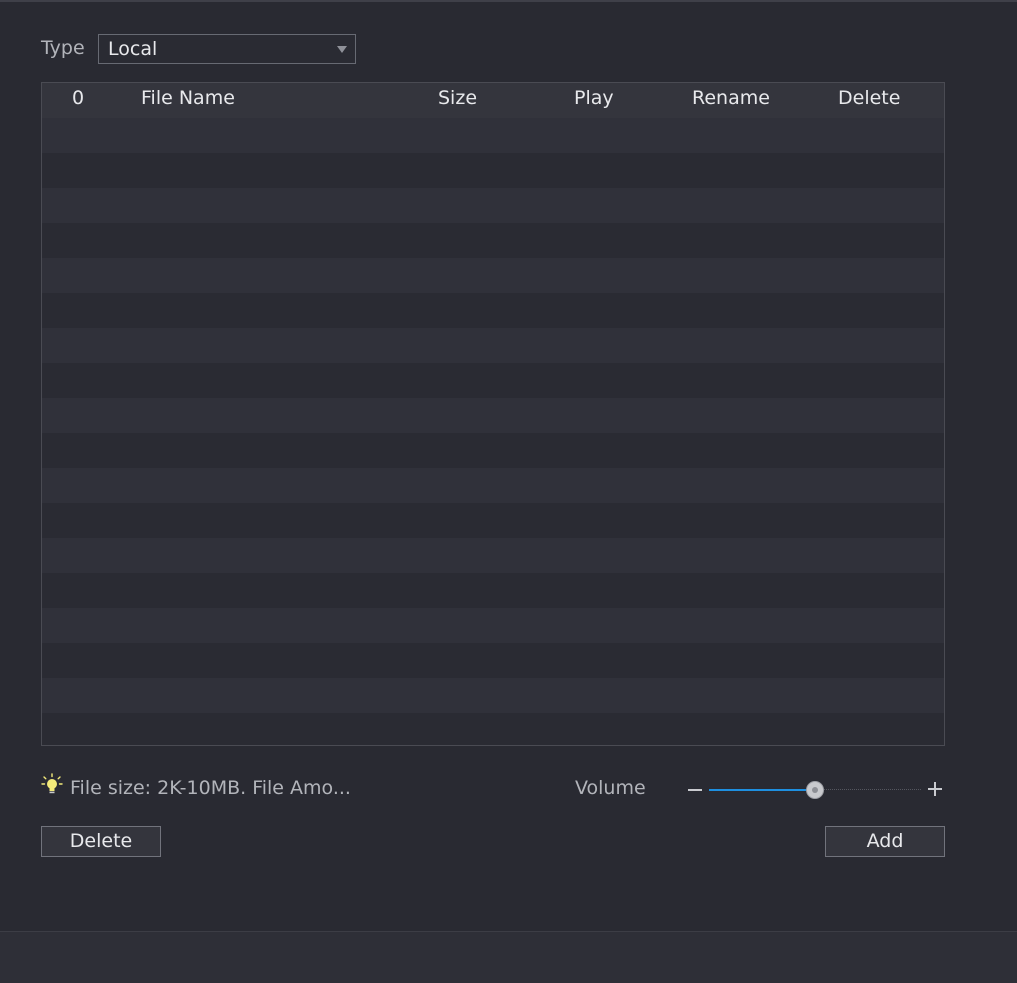  I want to click on column-header-size: Size, so click(457, 98).